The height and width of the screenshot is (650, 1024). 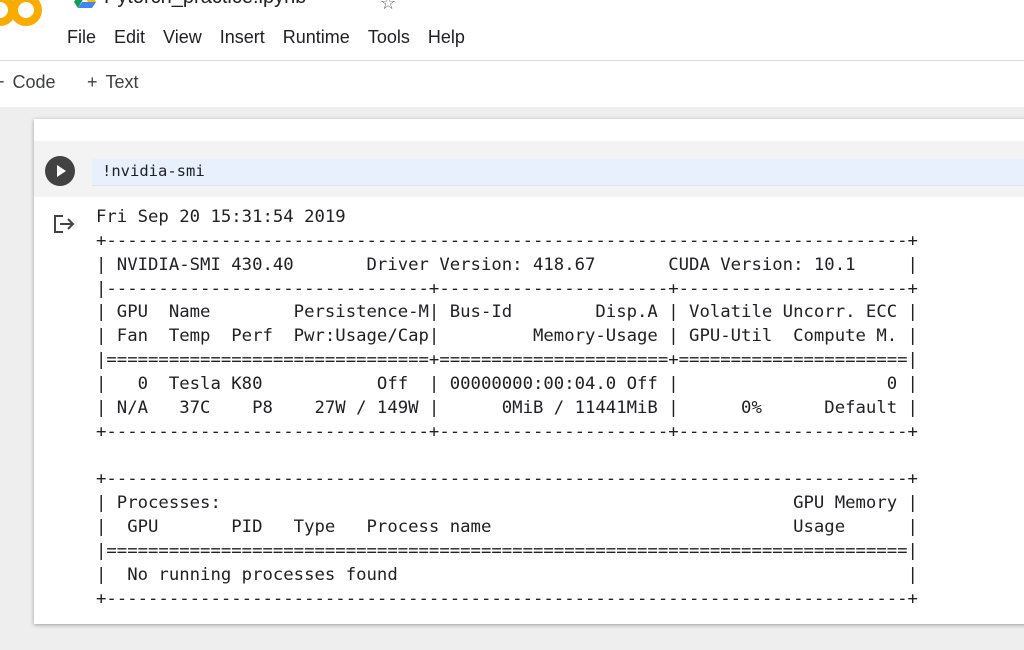 I want to click on output-line: | Processes: GPU Memory |, so click(x=507, y=503).